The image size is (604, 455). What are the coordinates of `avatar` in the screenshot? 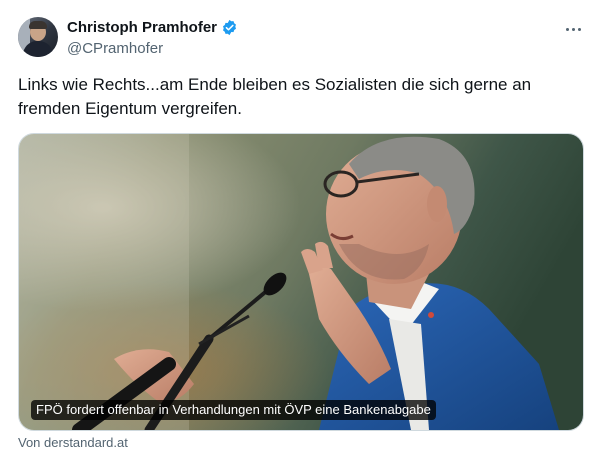 It's located at (38, 37).